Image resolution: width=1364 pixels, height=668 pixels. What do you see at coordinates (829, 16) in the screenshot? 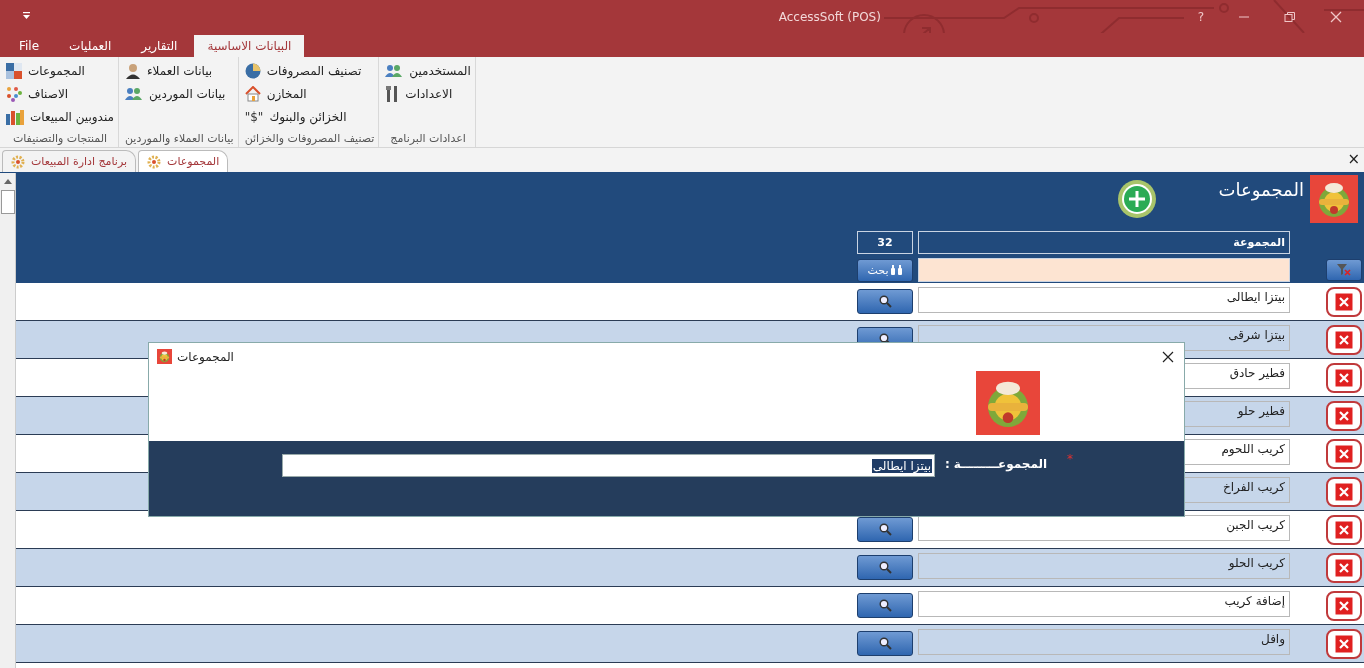
I see `window-title: AccessSoft (POS)` at bounding box center [829, 16].